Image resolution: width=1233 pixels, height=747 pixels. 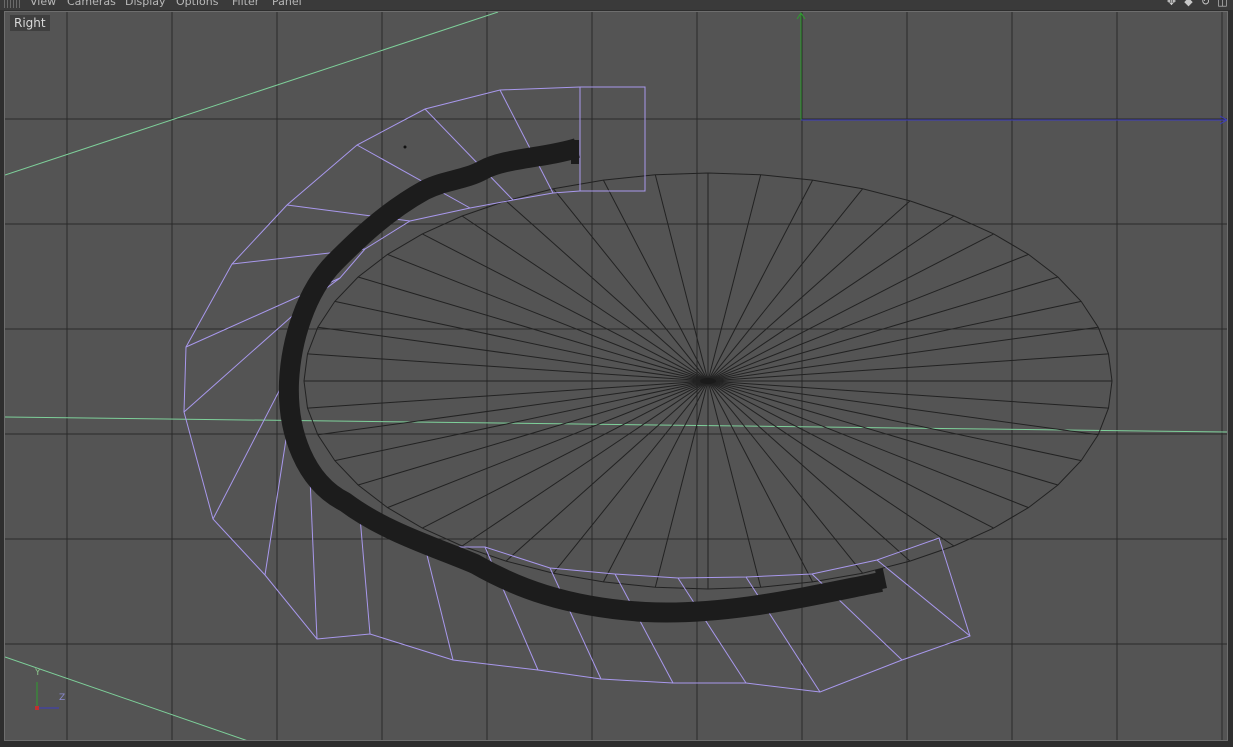 I want to click on menu-panel: Panel, so click(x=287, y=4).